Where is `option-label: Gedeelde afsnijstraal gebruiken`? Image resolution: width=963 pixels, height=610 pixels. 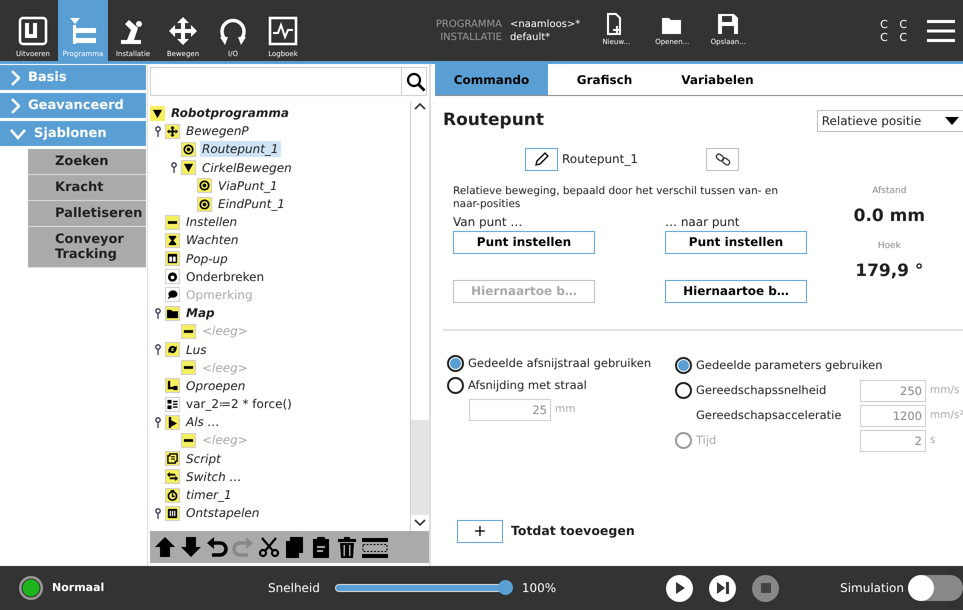 option-label: Gedeelde afsnijstraal gebruiken is located at coordinates (560, 363).